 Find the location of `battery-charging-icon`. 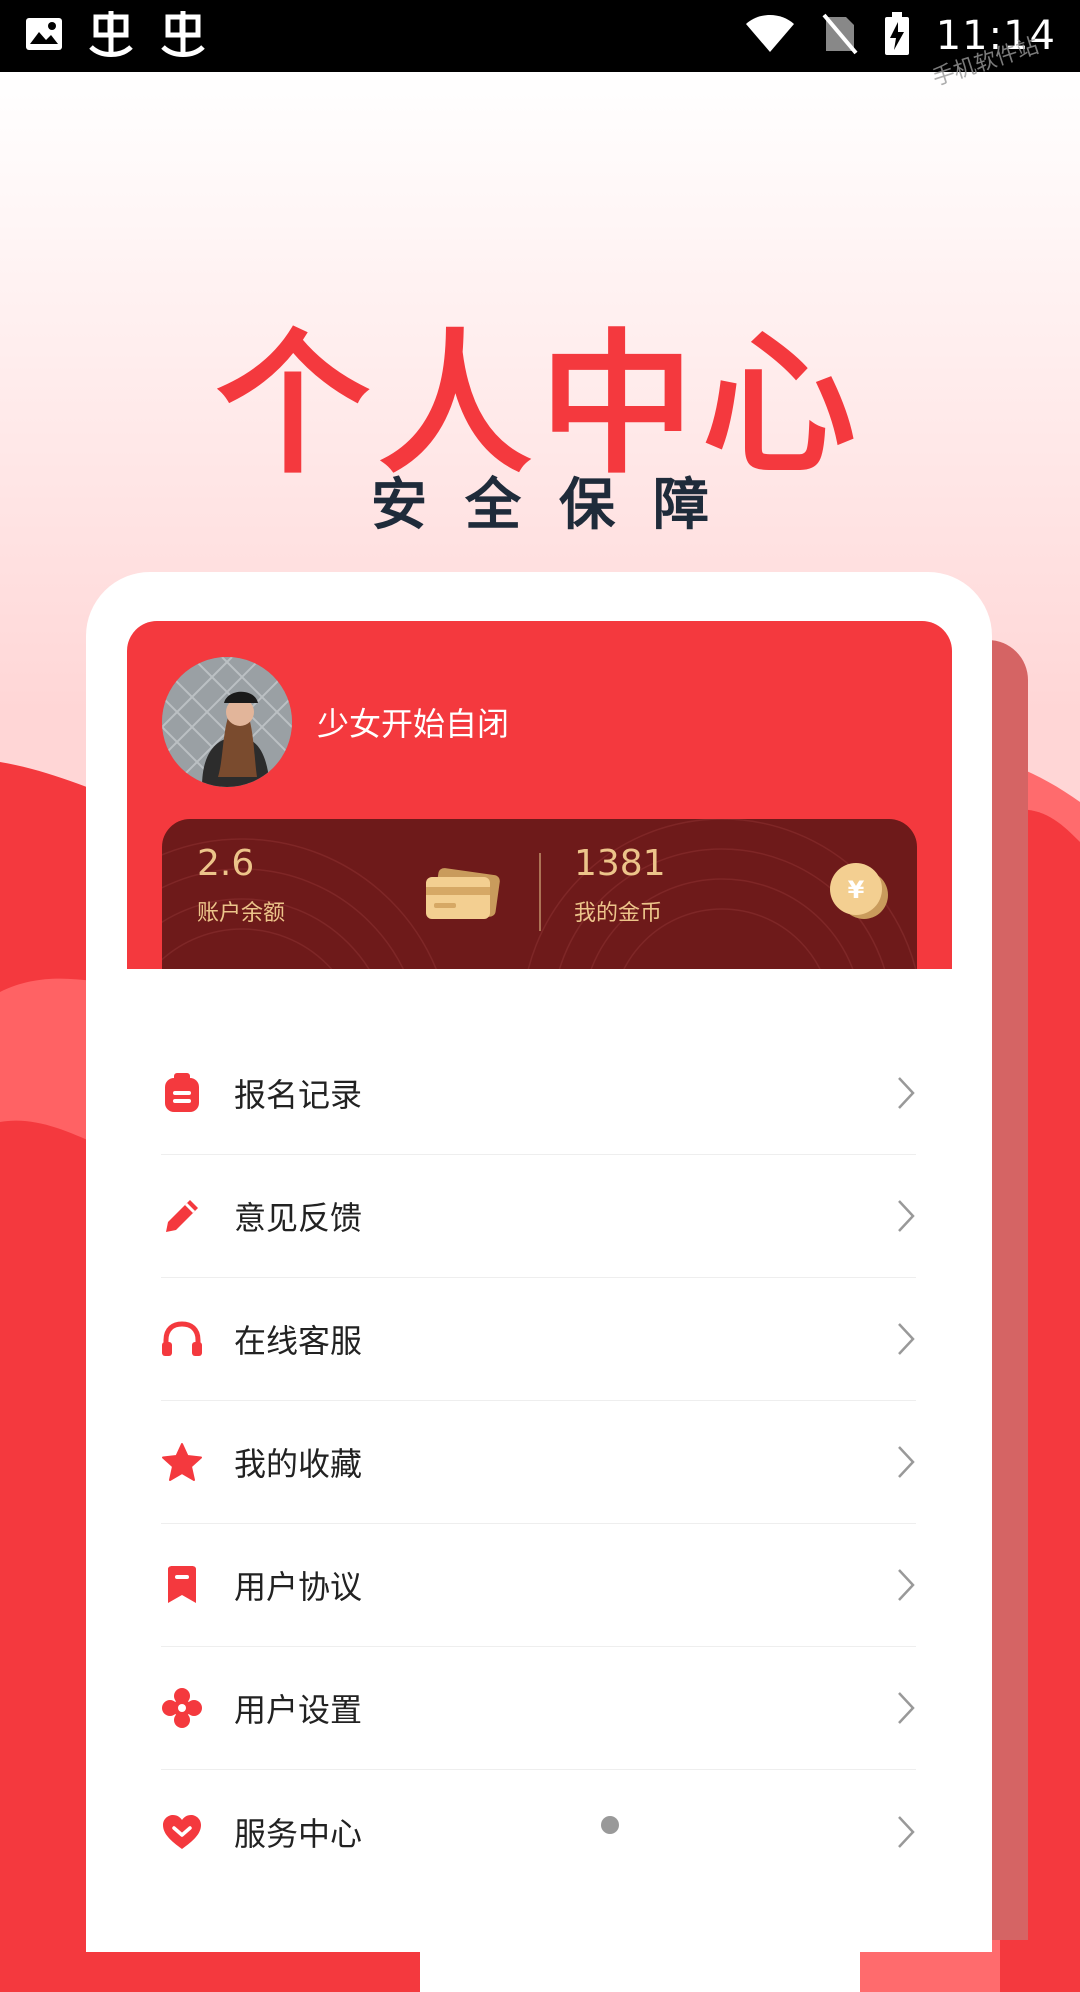

battery-charging-icon is located at coordinates (897, 36).